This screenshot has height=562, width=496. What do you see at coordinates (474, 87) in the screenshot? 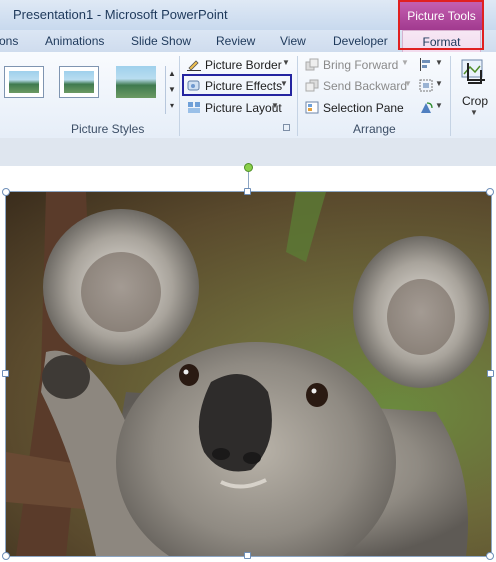
I see `crop-button: Crop ▼` at bounding box center [474, 87].